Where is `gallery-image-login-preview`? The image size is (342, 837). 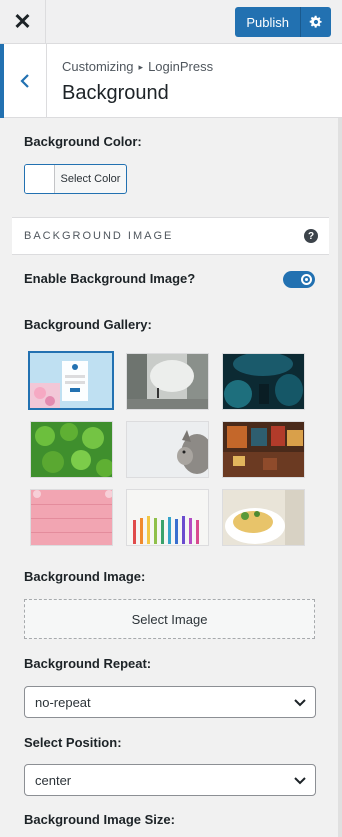 gallery-image-login-preview is located at coordinates (71, 380).